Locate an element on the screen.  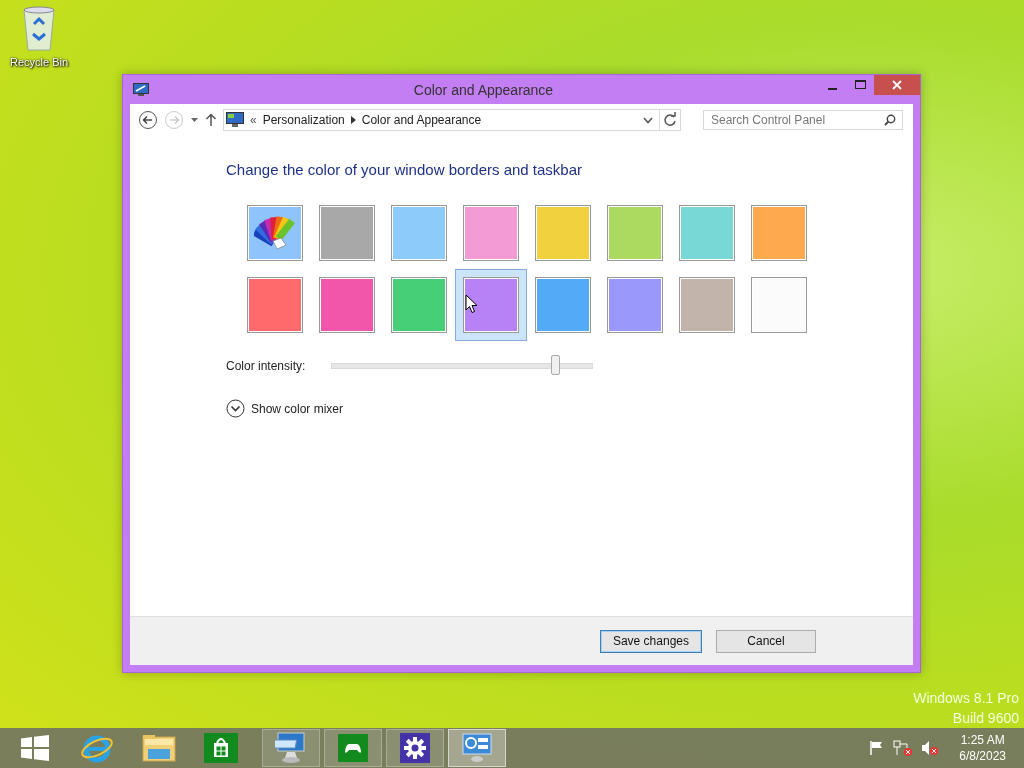
edition-text: Windows 8.1 Pro is located at coordinates (966, 698).